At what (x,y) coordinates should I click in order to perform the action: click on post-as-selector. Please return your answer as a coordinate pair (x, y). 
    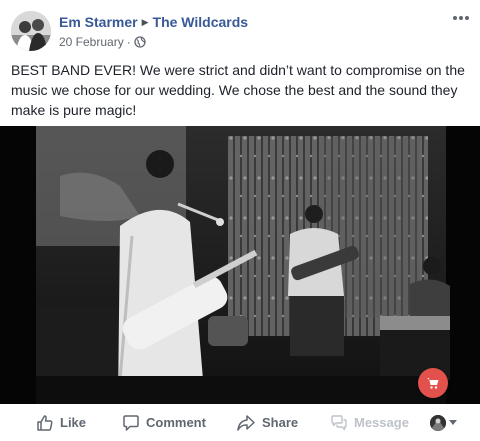
    Looking at the image, I should click on (443, 422).